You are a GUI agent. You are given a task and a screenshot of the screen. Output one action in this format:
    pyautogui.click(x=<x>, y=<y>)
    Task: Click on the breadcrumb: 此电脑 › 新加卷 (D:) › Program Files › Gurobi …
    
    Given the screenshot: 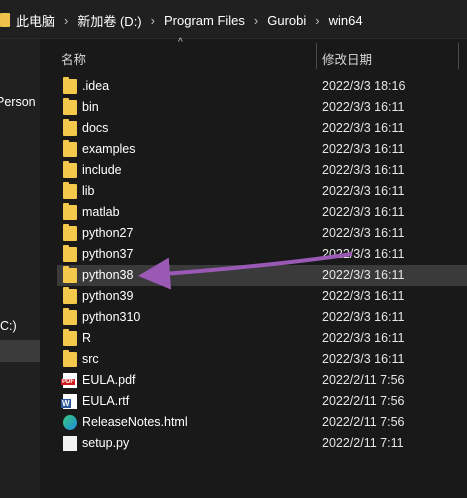 What is the action you would take?
    pyautogui.click(x=181, y=20)
    